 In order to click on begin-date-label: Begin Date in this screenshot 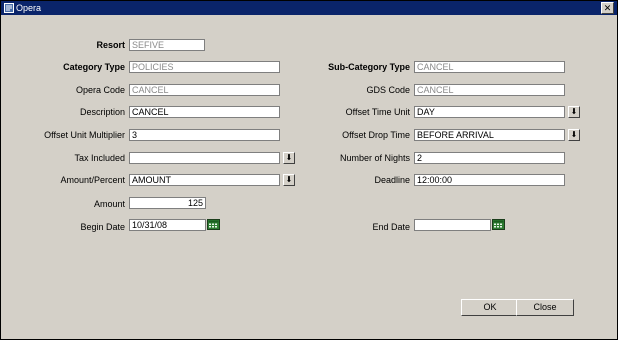, I will do `click(102, 227)`.